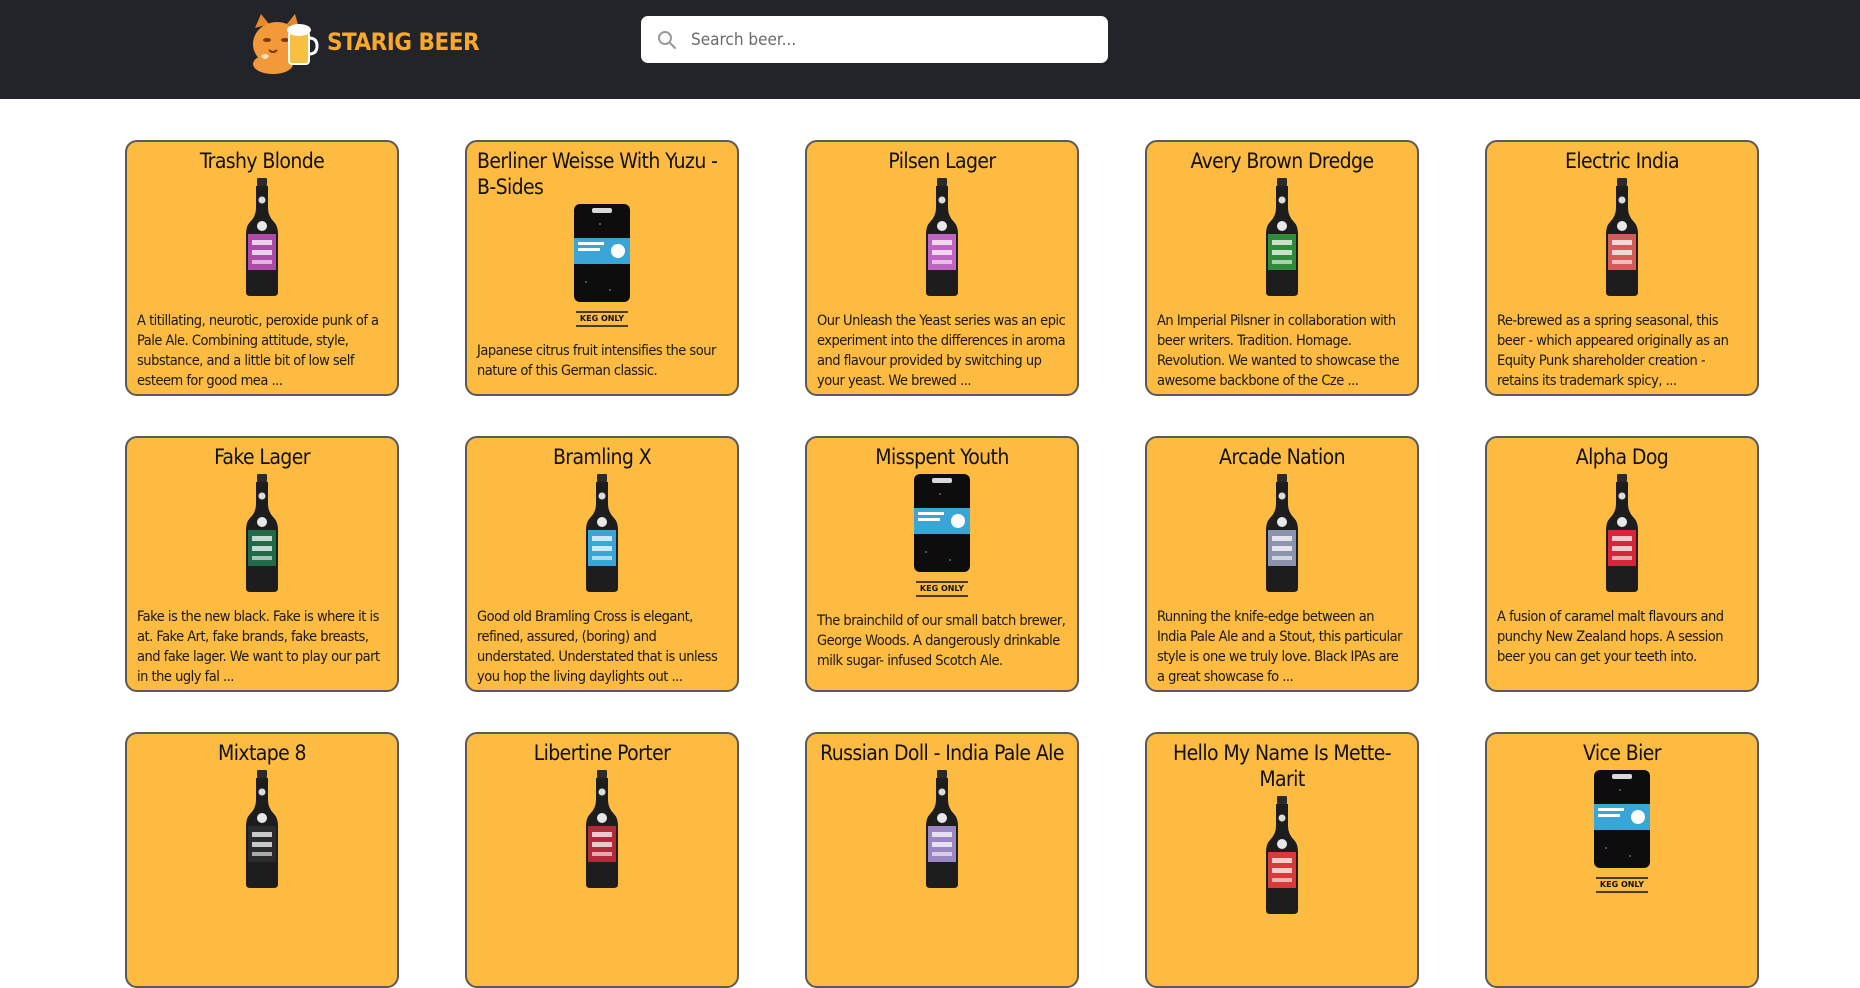  Describe the element at coordinates (602, 457) in the screenshot. I see `beer-name: Bramling X` at that location.